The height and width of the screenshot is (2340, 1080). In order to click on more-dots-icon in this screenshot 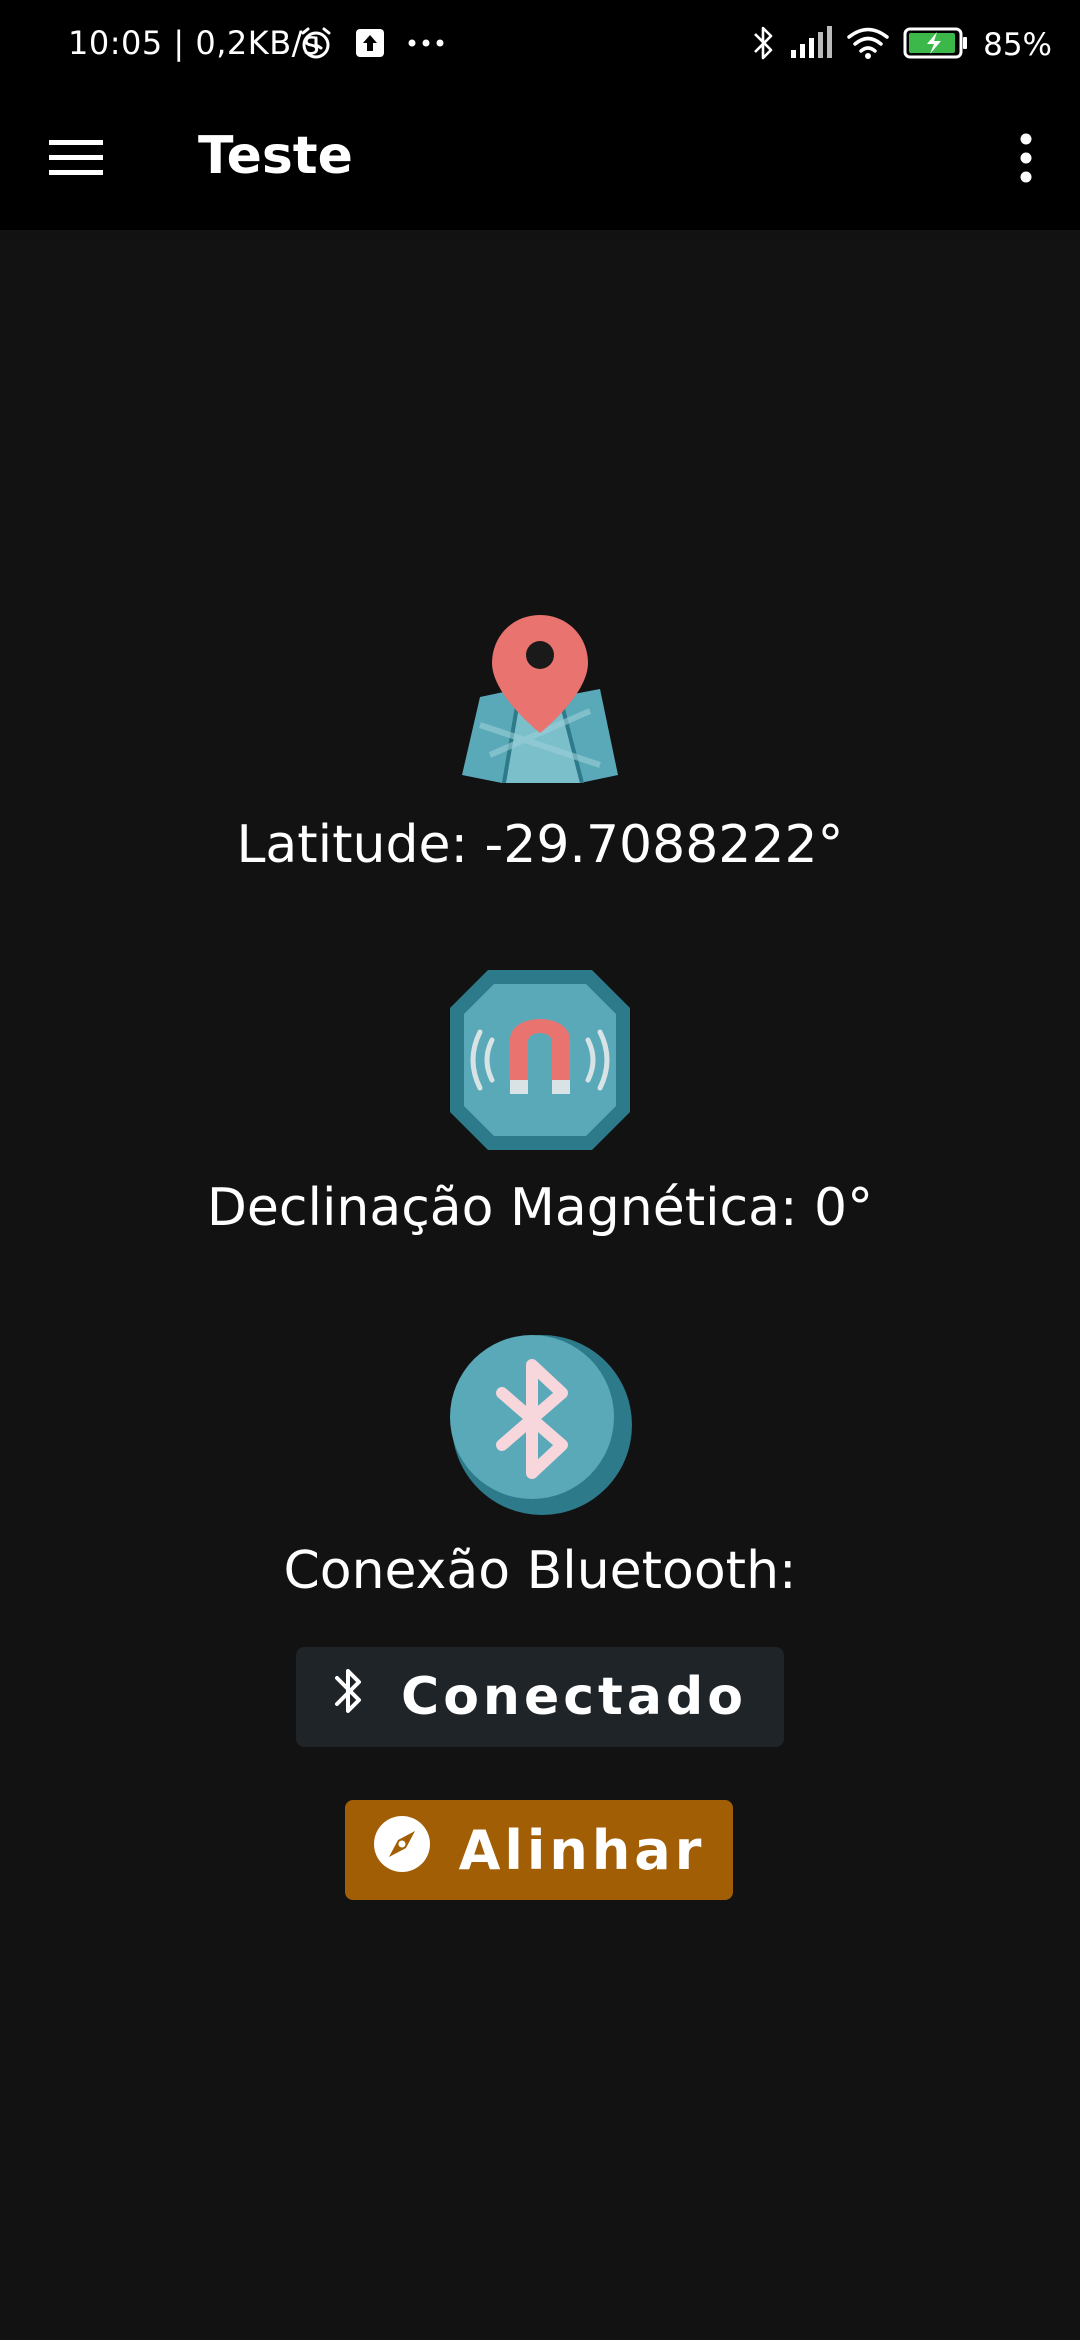, I will do `click(426, 45)`.